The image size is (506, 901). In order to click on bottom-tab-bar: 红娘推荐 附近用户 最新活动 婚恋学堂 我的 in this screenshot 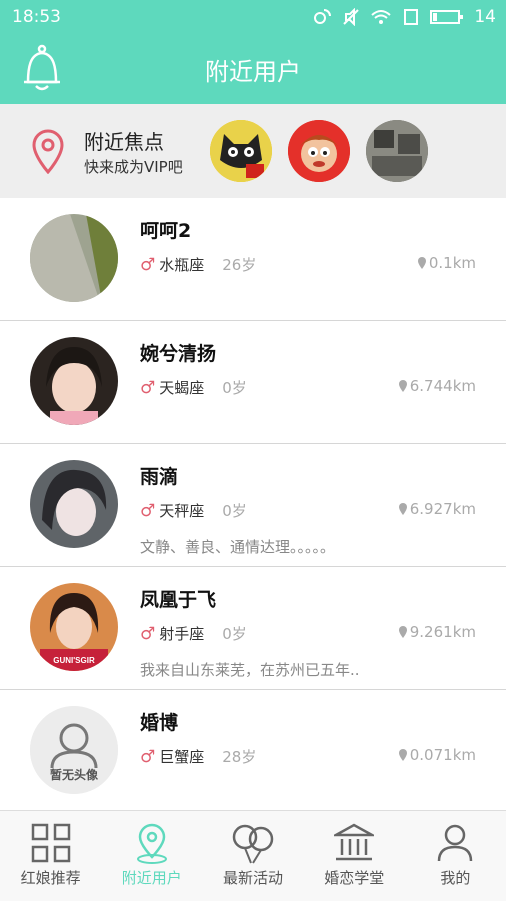, I will do `click(253, 855)`.